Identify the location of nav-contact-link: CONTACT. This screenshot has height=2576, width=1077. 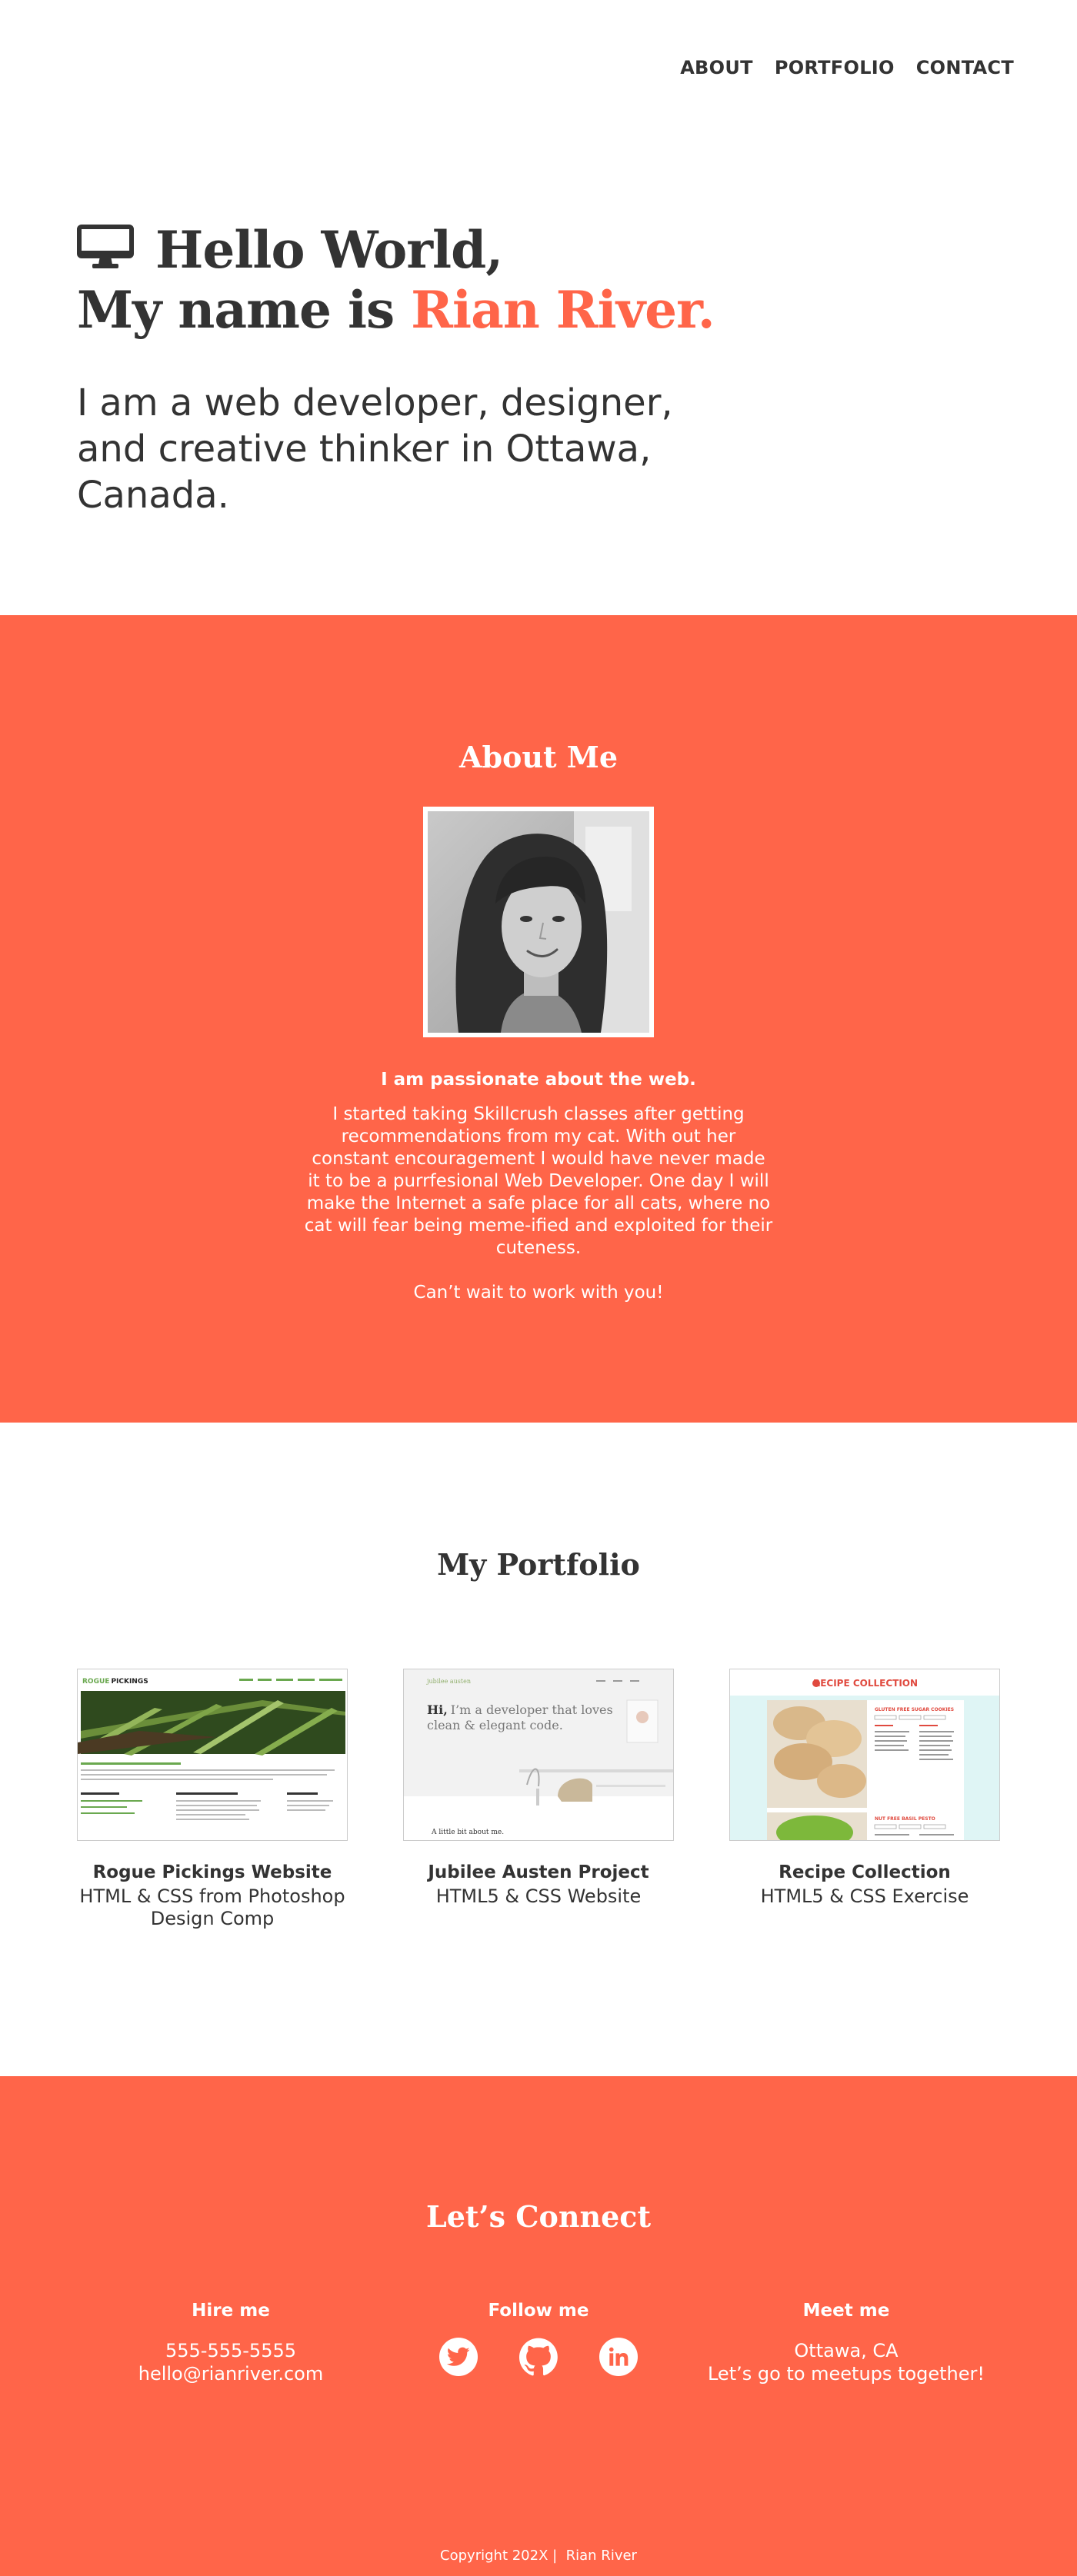
(965, 67).